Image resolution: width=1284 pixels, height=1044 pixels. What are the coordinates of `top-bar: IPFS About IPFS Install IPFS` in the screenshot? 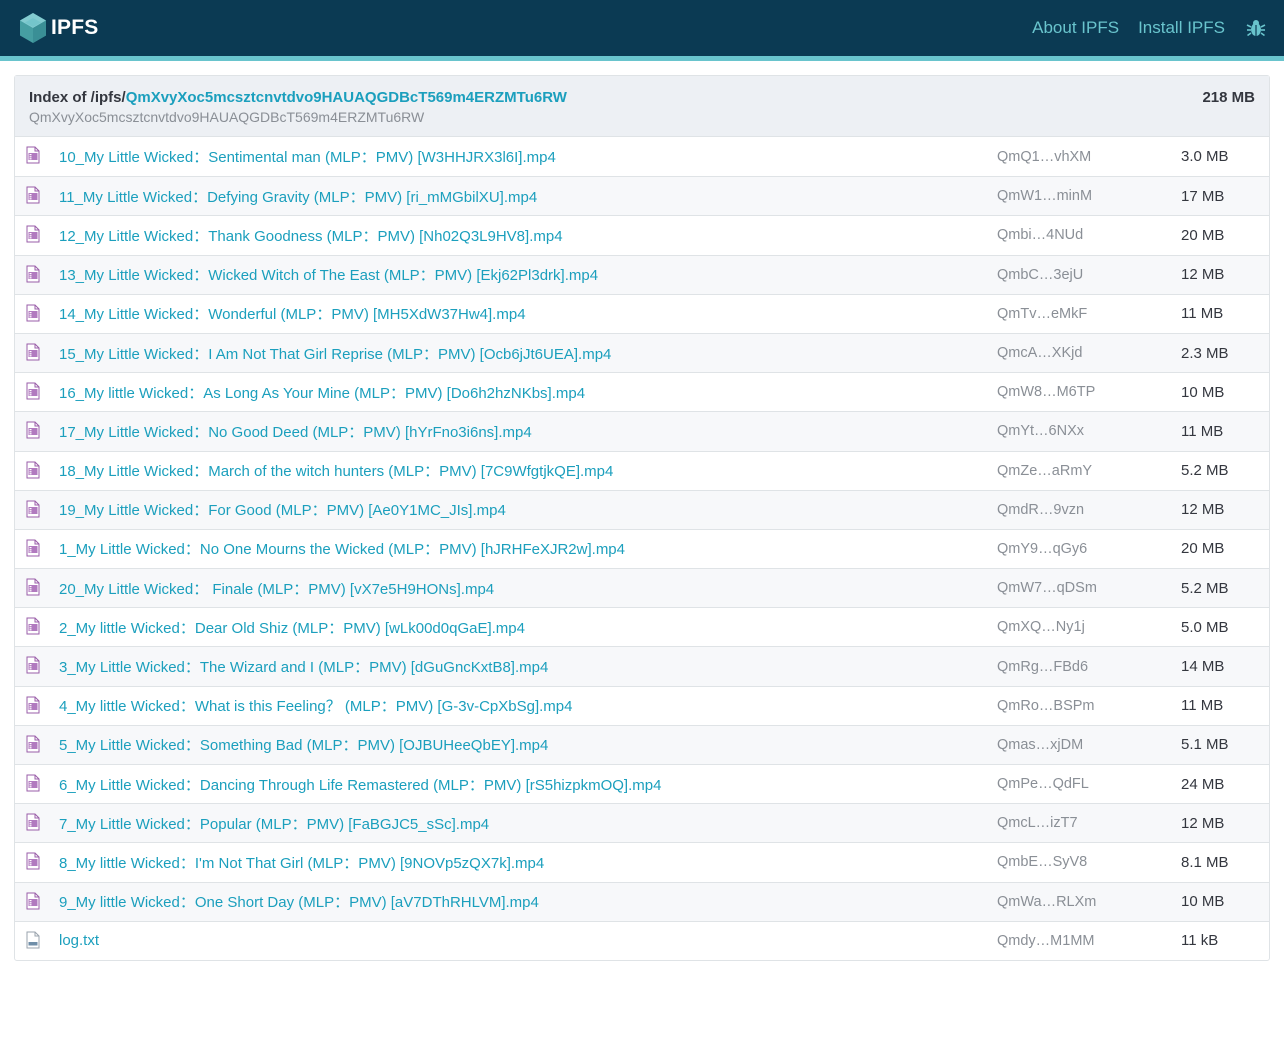 It's located at (642, 30).